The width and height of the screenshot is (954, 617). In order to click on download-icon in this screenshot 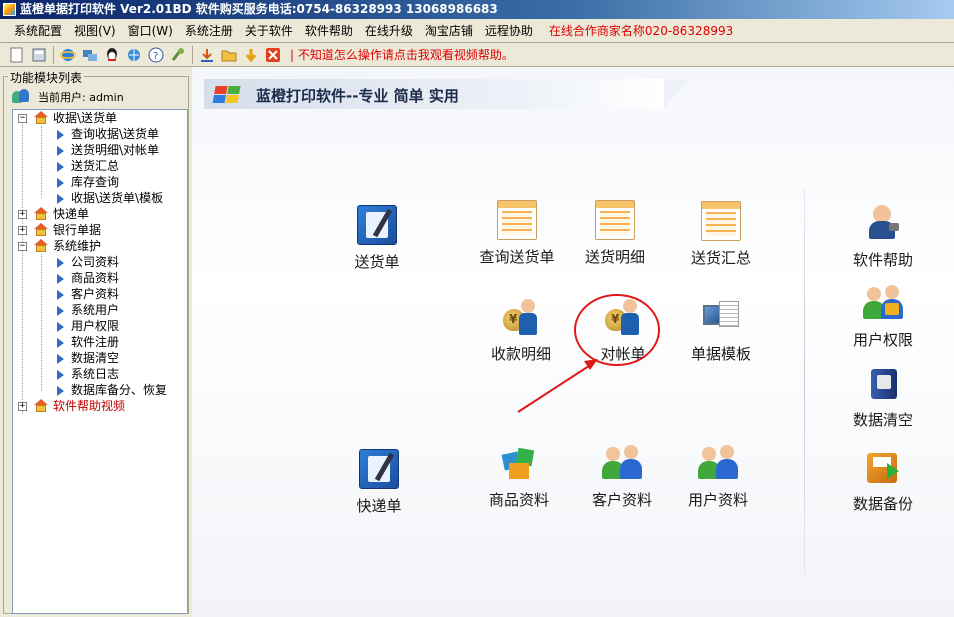, I will do `click(207, 55)`.